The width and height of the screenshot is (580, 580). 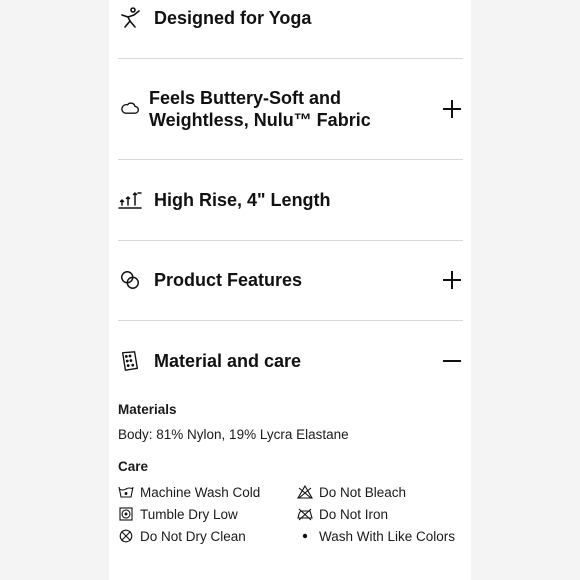 What do you see at coordinates (178, 514) in the screenshot?
I see `care-item: Tumble Dry Low` at bounding box center [178, 514].